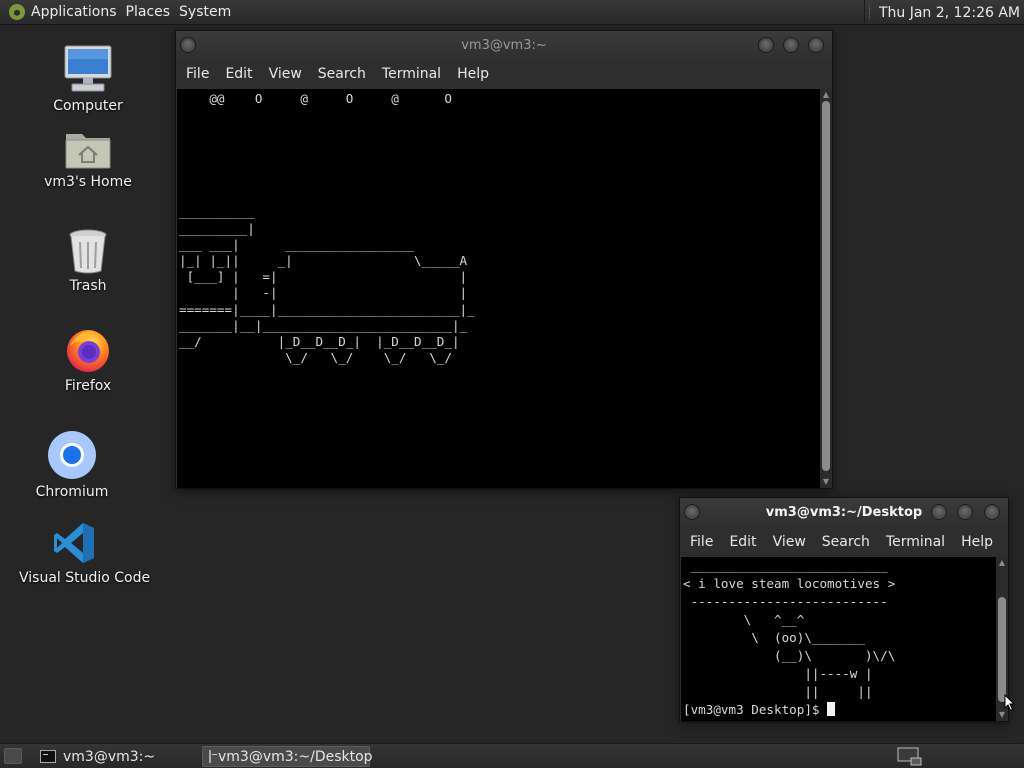 Image resolution: width=1024 pixels, height=768 pixels. Describe the element at coordinates (88, 68) in the screenshot. I see `computer-icon` at that location.